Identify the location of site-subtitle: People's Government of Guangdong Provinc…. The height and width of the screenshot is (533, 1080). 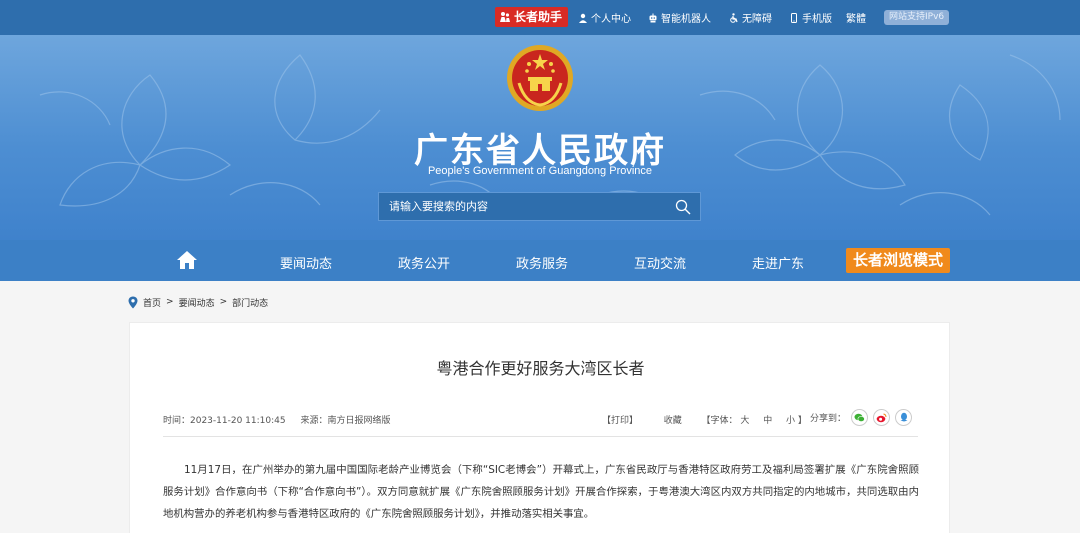
(540, 171).